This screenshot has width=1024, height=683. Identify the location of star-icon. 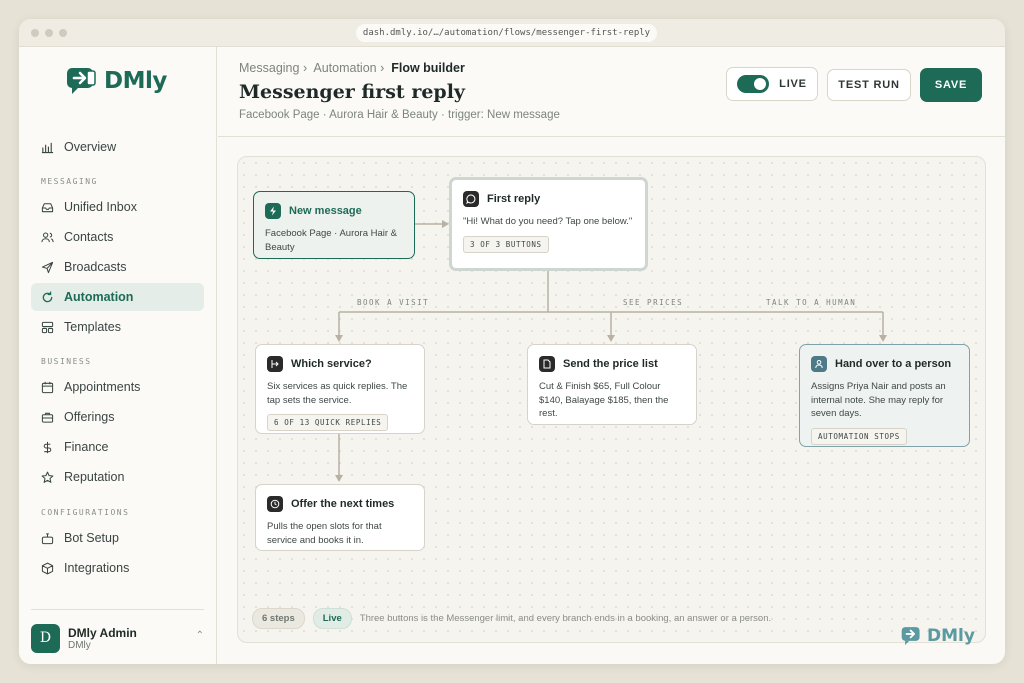
(47, 477).